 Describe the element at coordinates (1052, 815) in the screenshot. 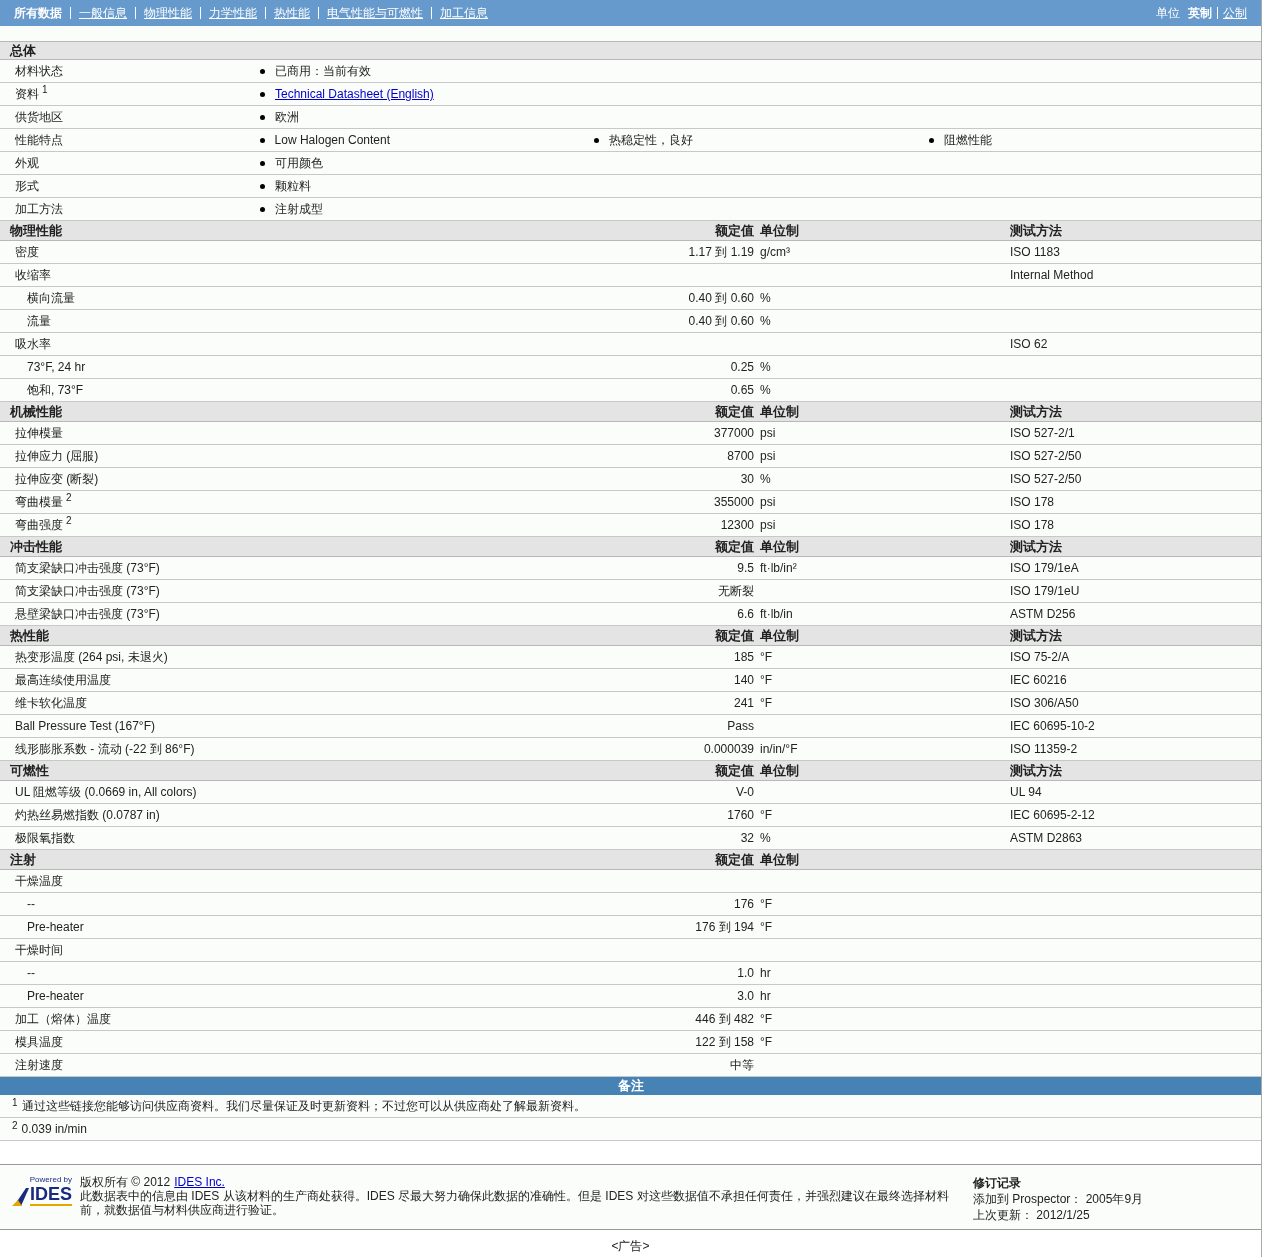

I see `test-method: IEC 60695-2-12` at that location.